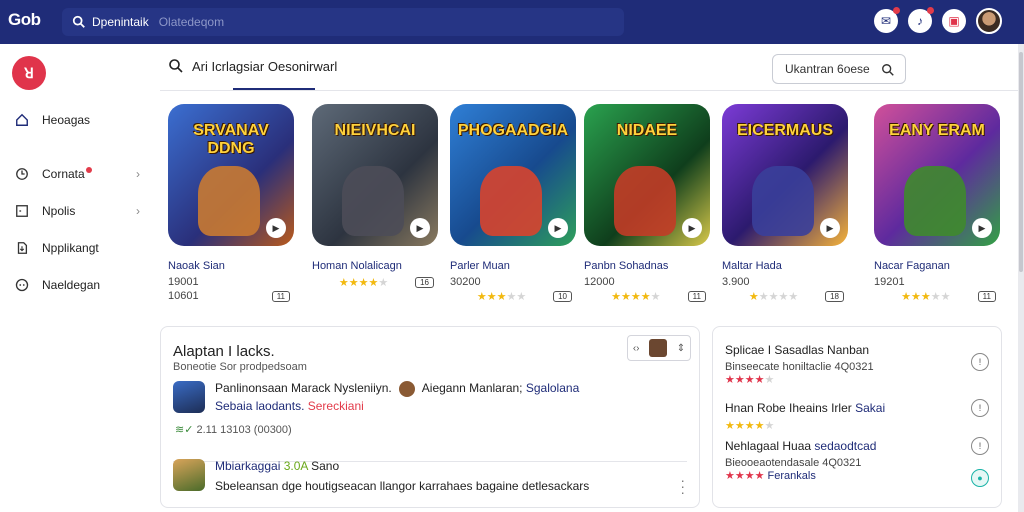 This screenshot has height=512, width=1024. I want to click on game-card: PHOGAADGIA ▶ Parler Muan 30200 ★★★★★ 10, so click(520, 203).